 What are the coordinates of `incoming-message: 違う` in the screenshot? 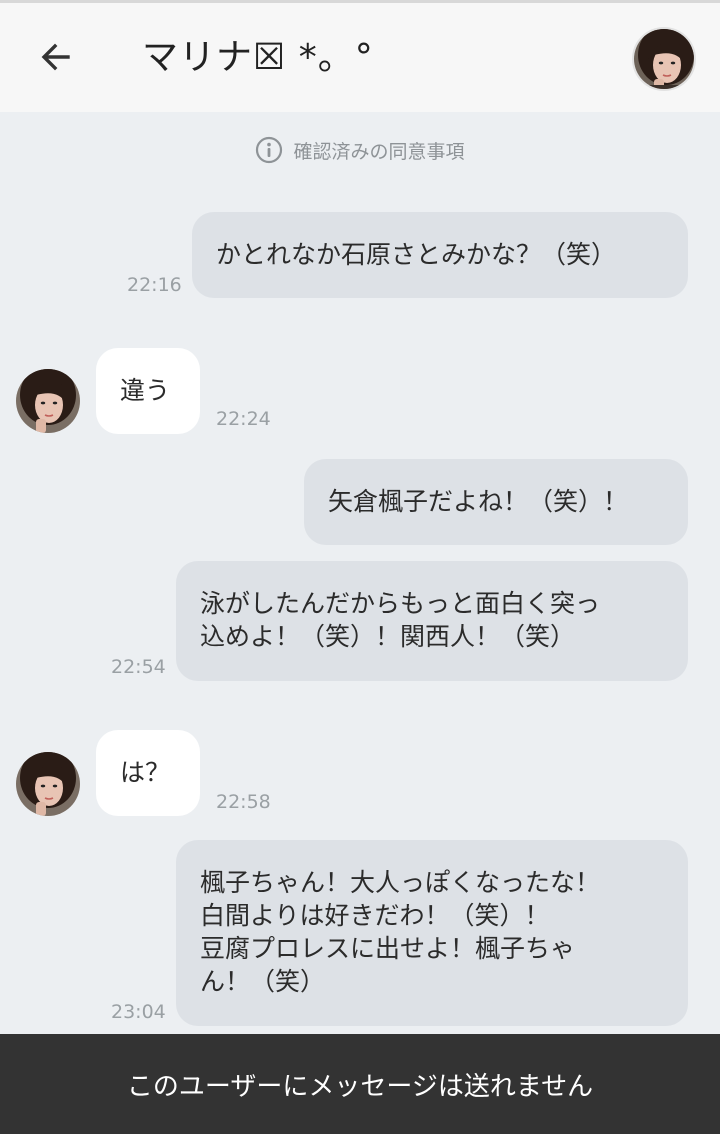 It's located at (148, 391).